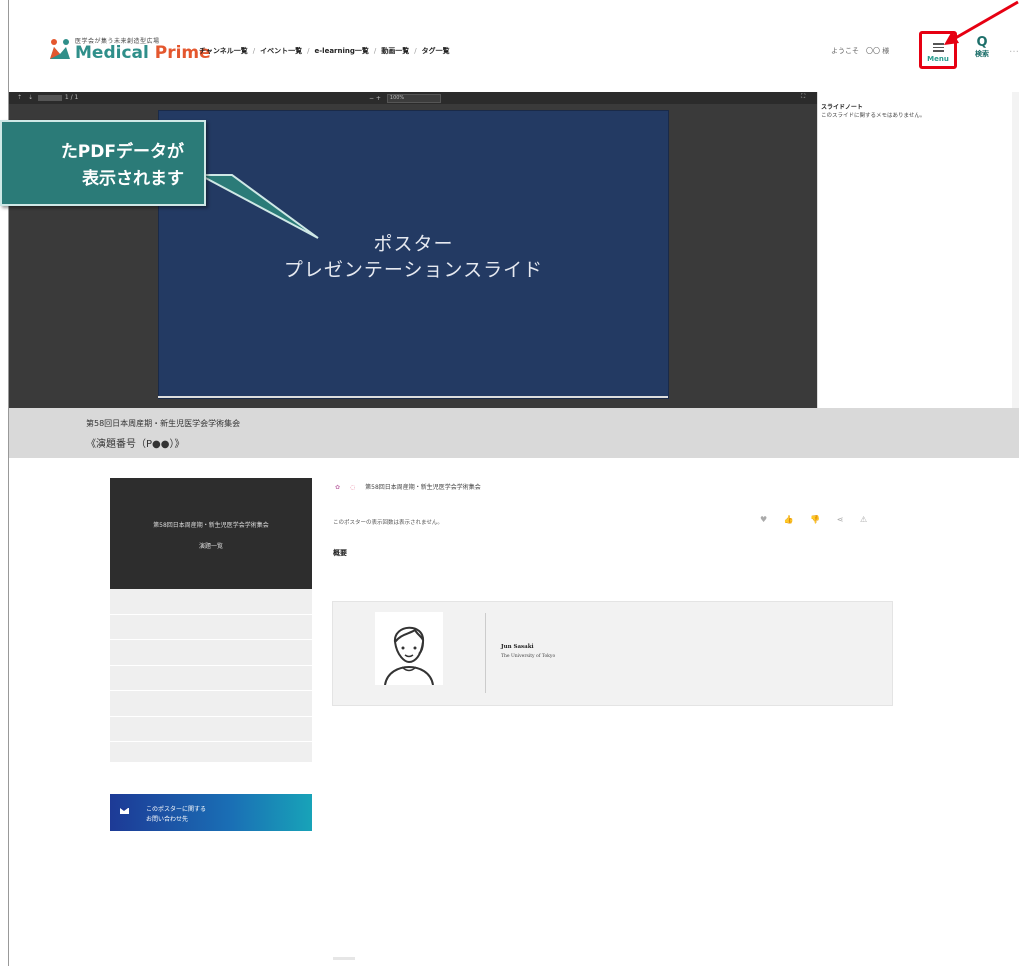 The height and width of the screenshot is (966, 1021). Describe the element at coordinates (514, 433) in the screenshot. I see `poster-title-band: 第58回日本周産期・新生児医学会学術集会 《演題番号（P●●）》` at that location.